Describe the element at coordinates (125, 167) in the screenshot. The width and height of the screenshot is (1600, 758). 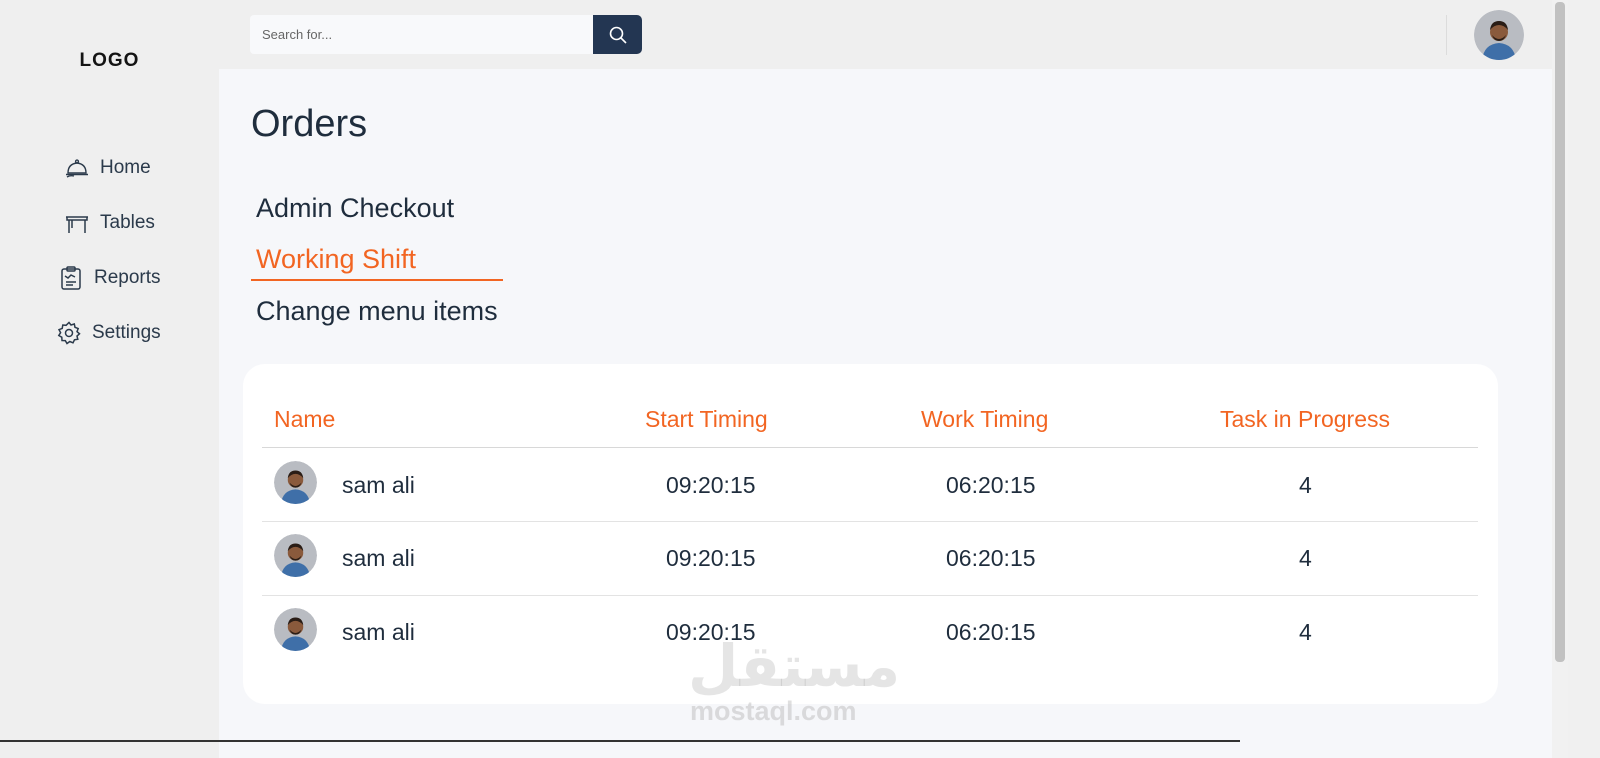
I see `sidebar-item-label: Home` at that location.